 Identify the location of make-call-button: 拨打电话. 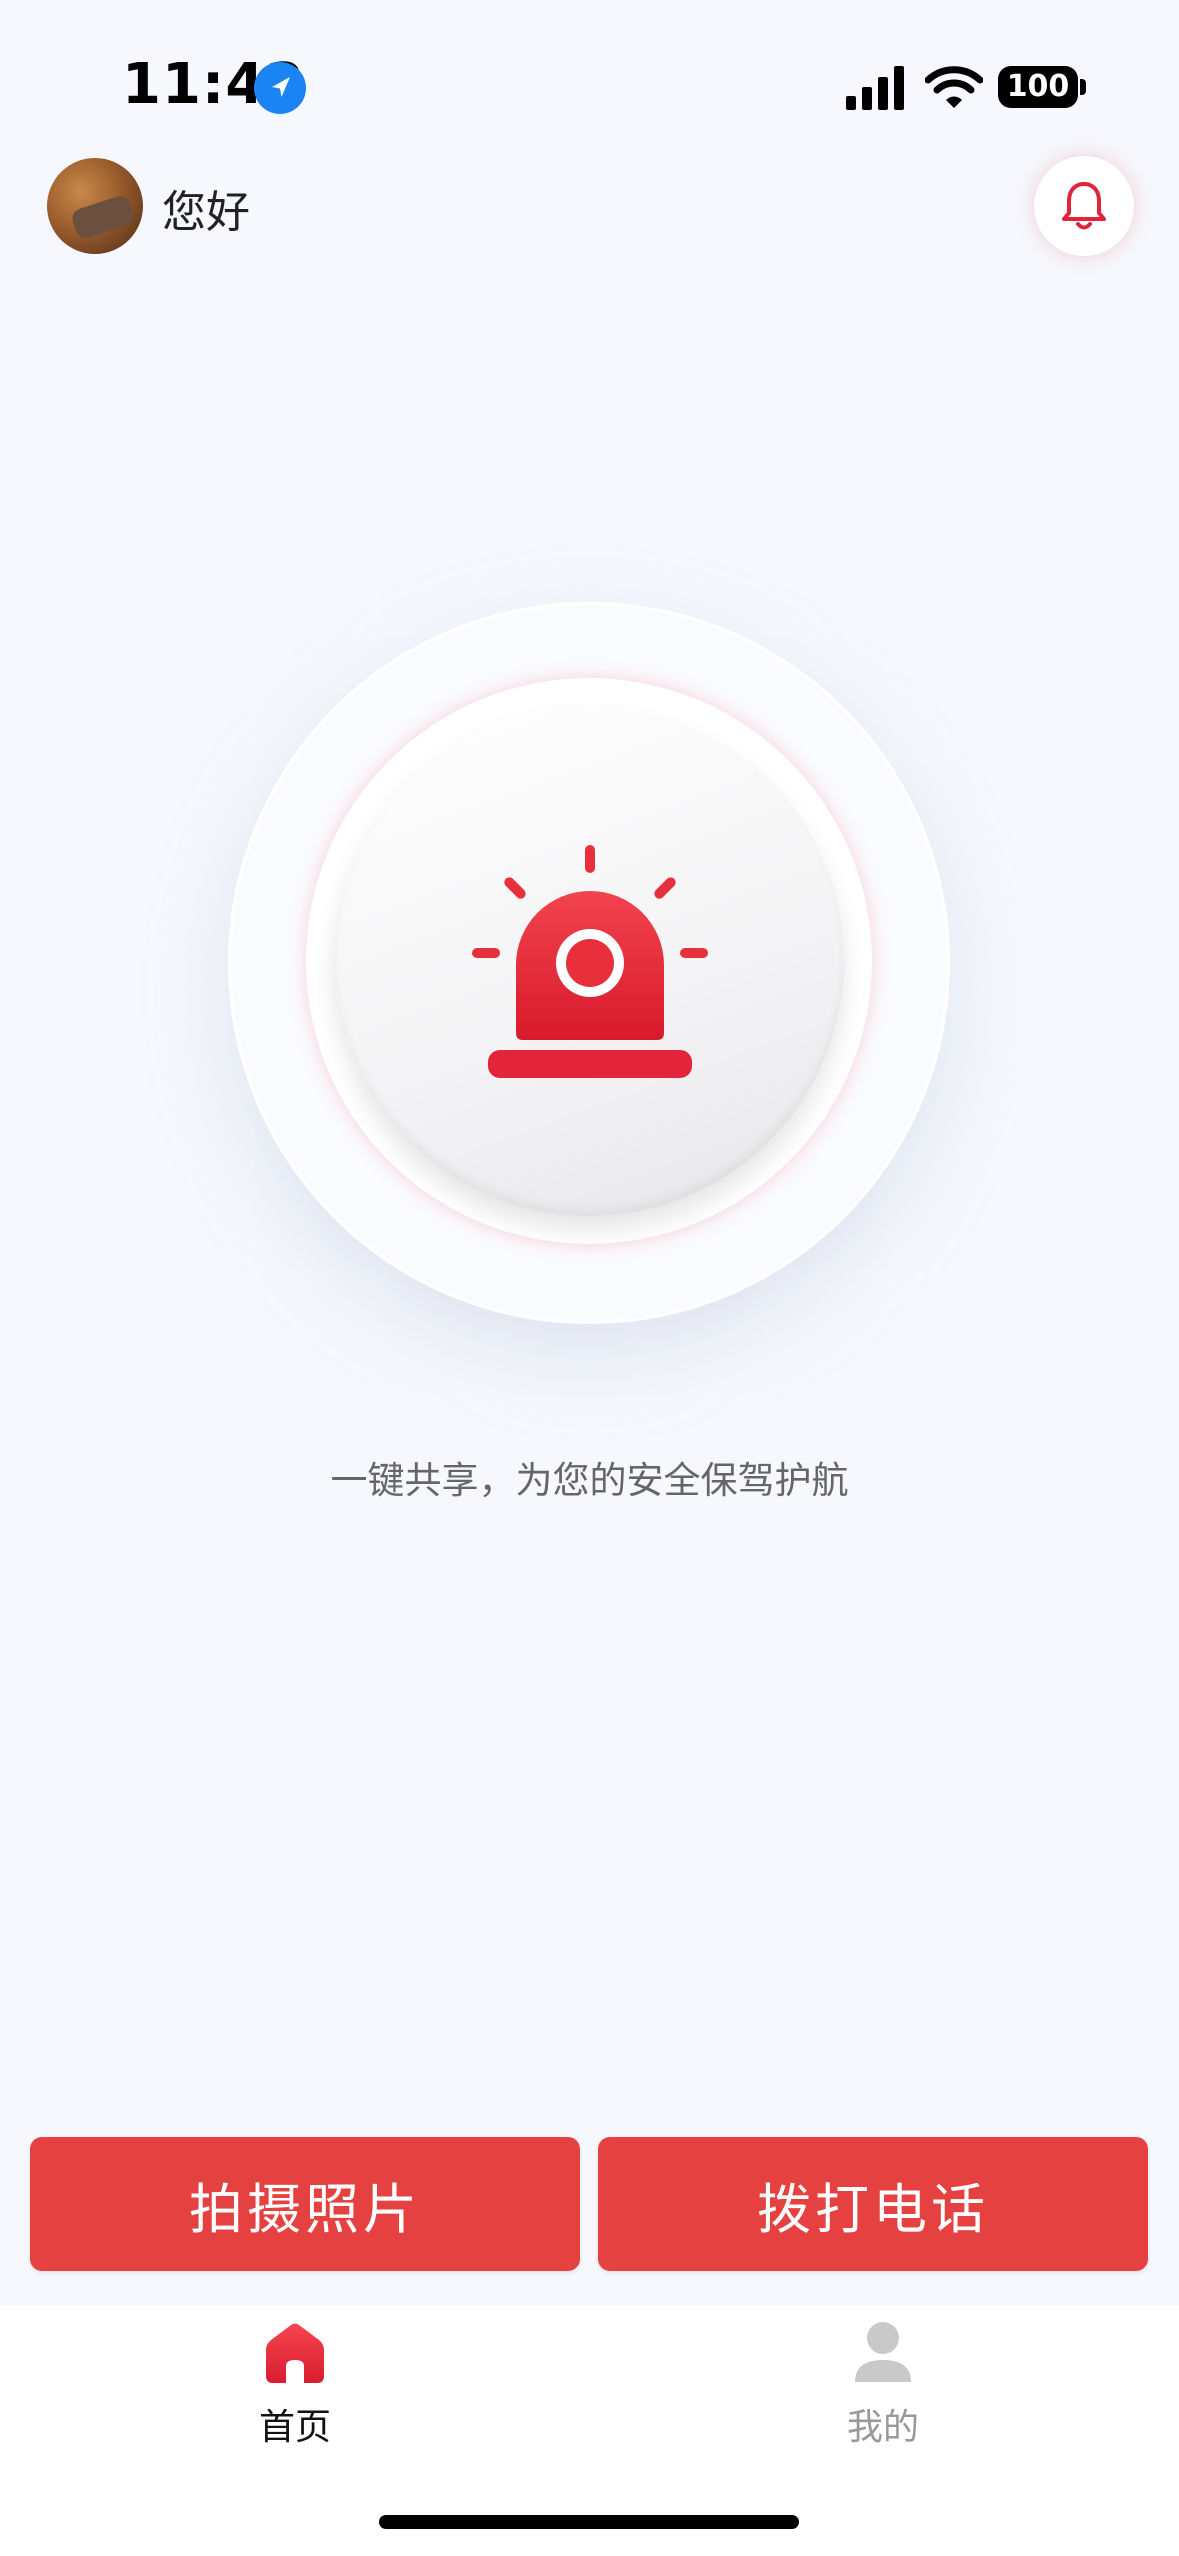
(873, 2204).